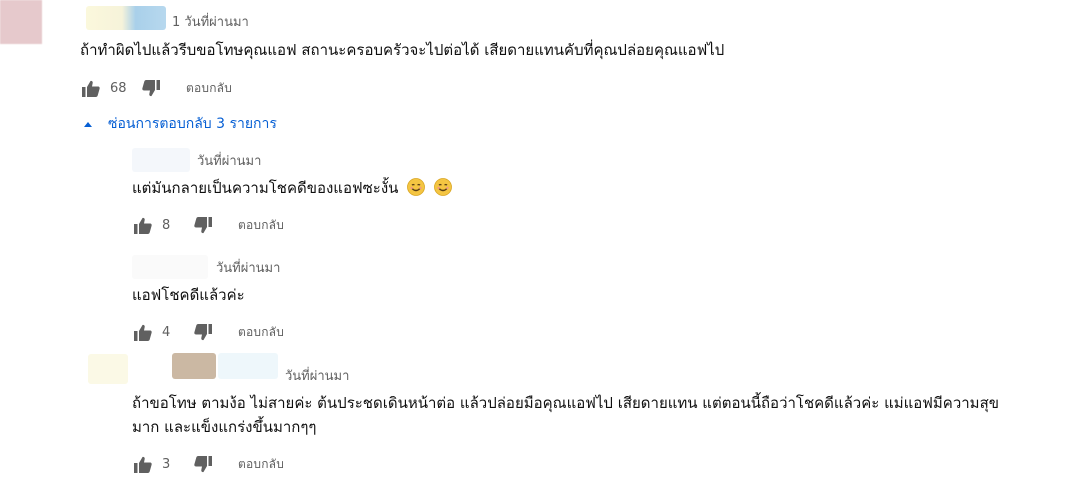 This screenshot has width=1089, height=491. I want to click on reply-text: แอฟโชคดีแล้วค่ะ, so click(188, 295).